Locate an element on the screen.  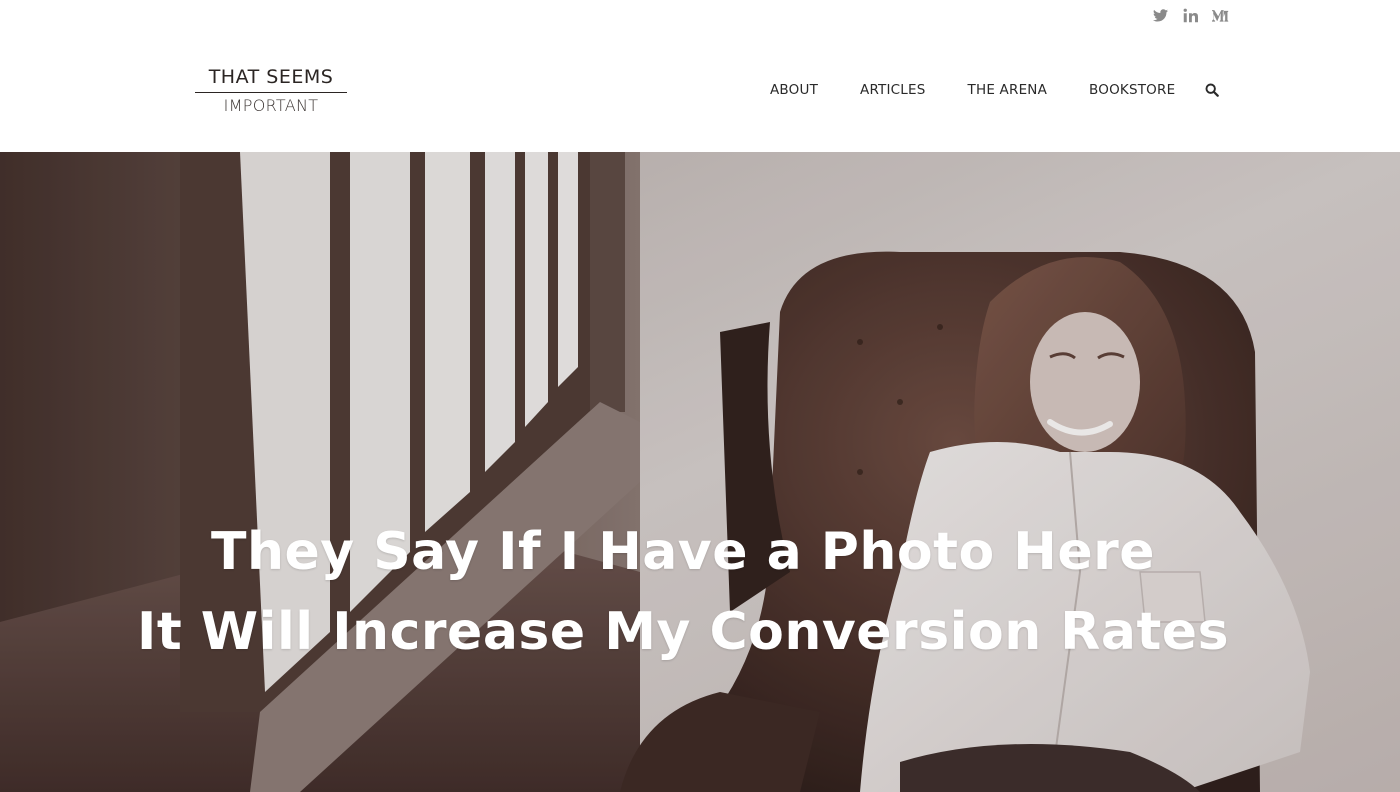
logo-line-1: THAT SEEMS is located at coordinates (271, 77).